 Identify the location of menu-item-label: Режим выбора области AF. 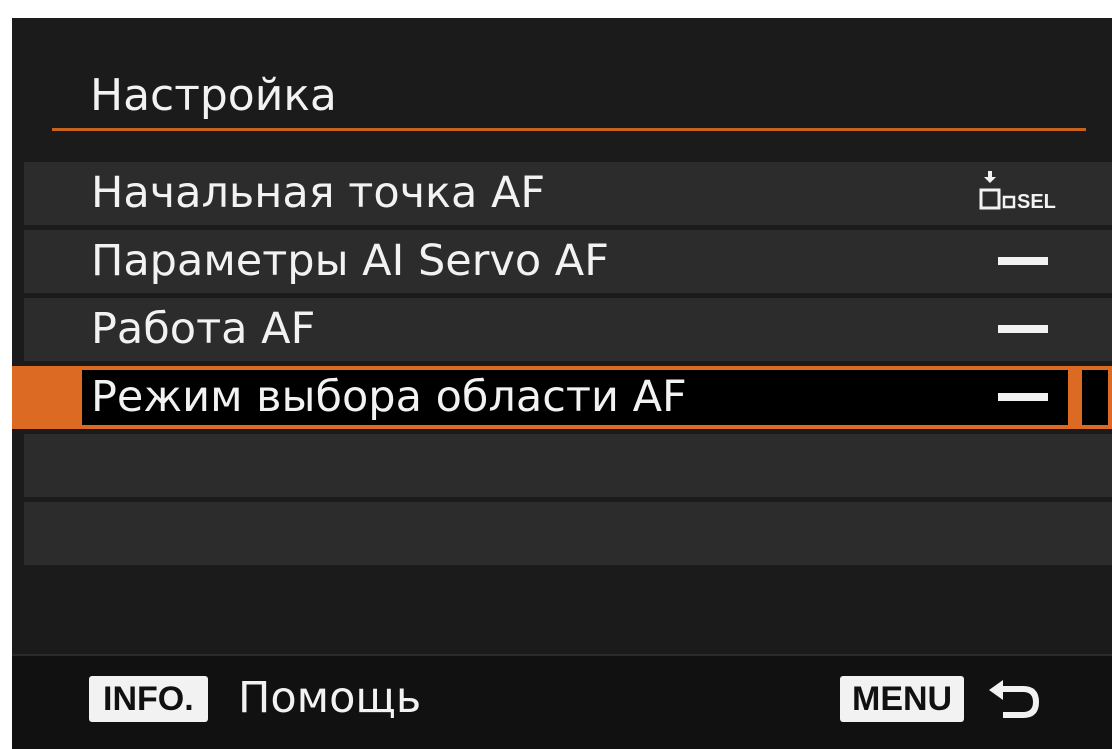
(389, 397).